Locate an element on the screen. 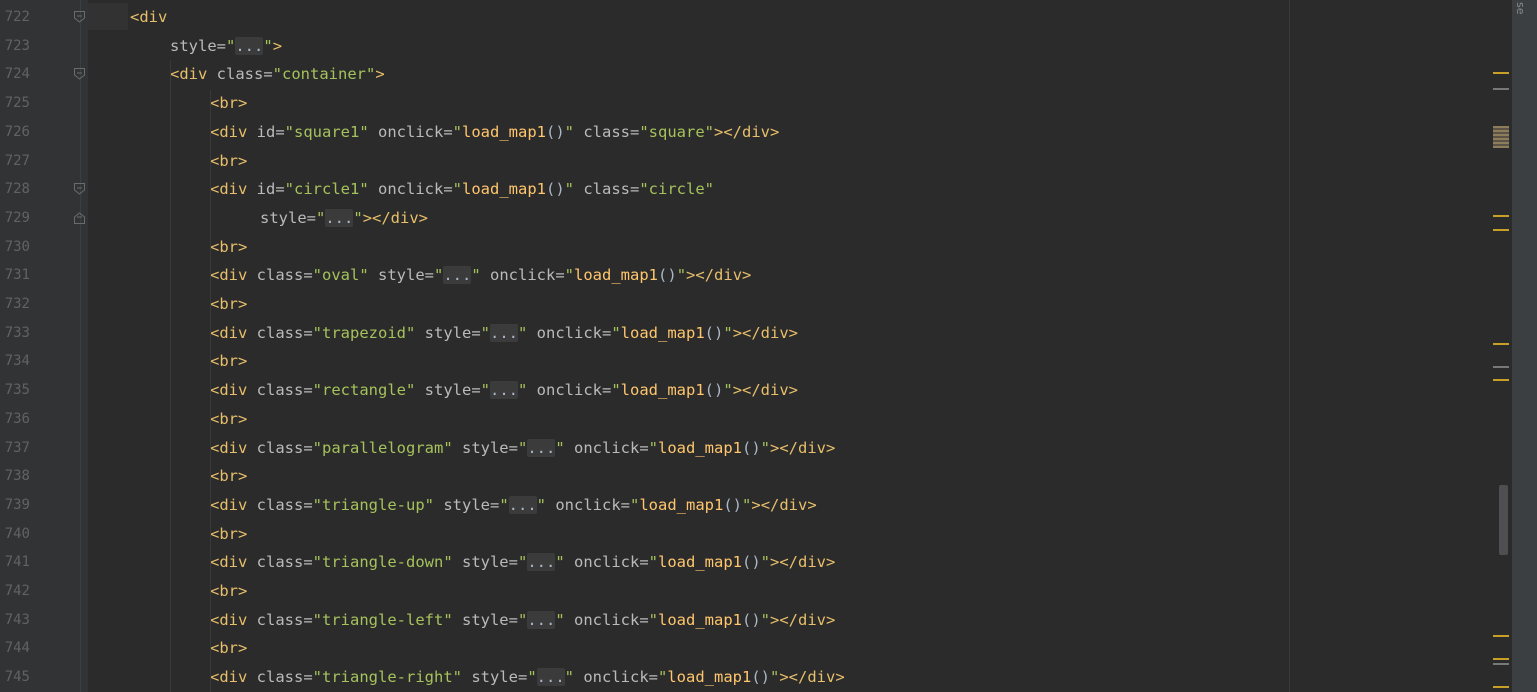 The height and width of the screenshot is (692, 1537). code-content: <div class="container"> is located at coordinates (277, 74).